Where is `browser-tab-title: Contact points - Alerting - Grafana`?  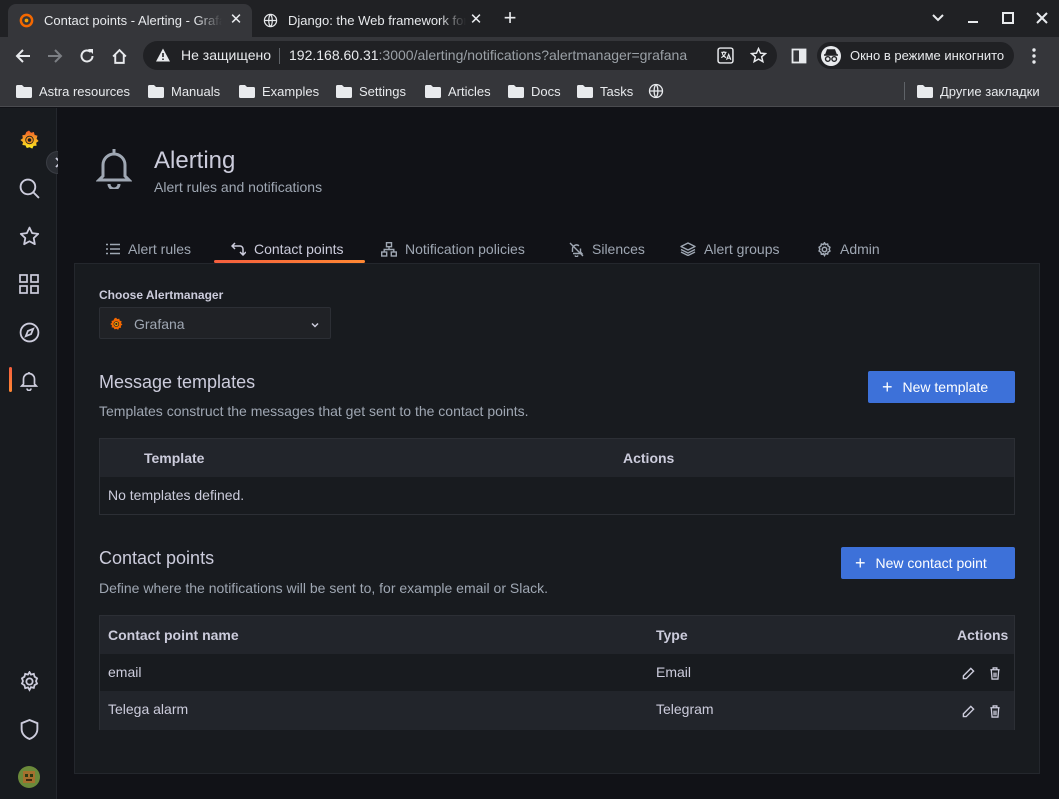 browser-tab-title: Contact points - Alerting - Grafana is located at coordinates (133, 20).